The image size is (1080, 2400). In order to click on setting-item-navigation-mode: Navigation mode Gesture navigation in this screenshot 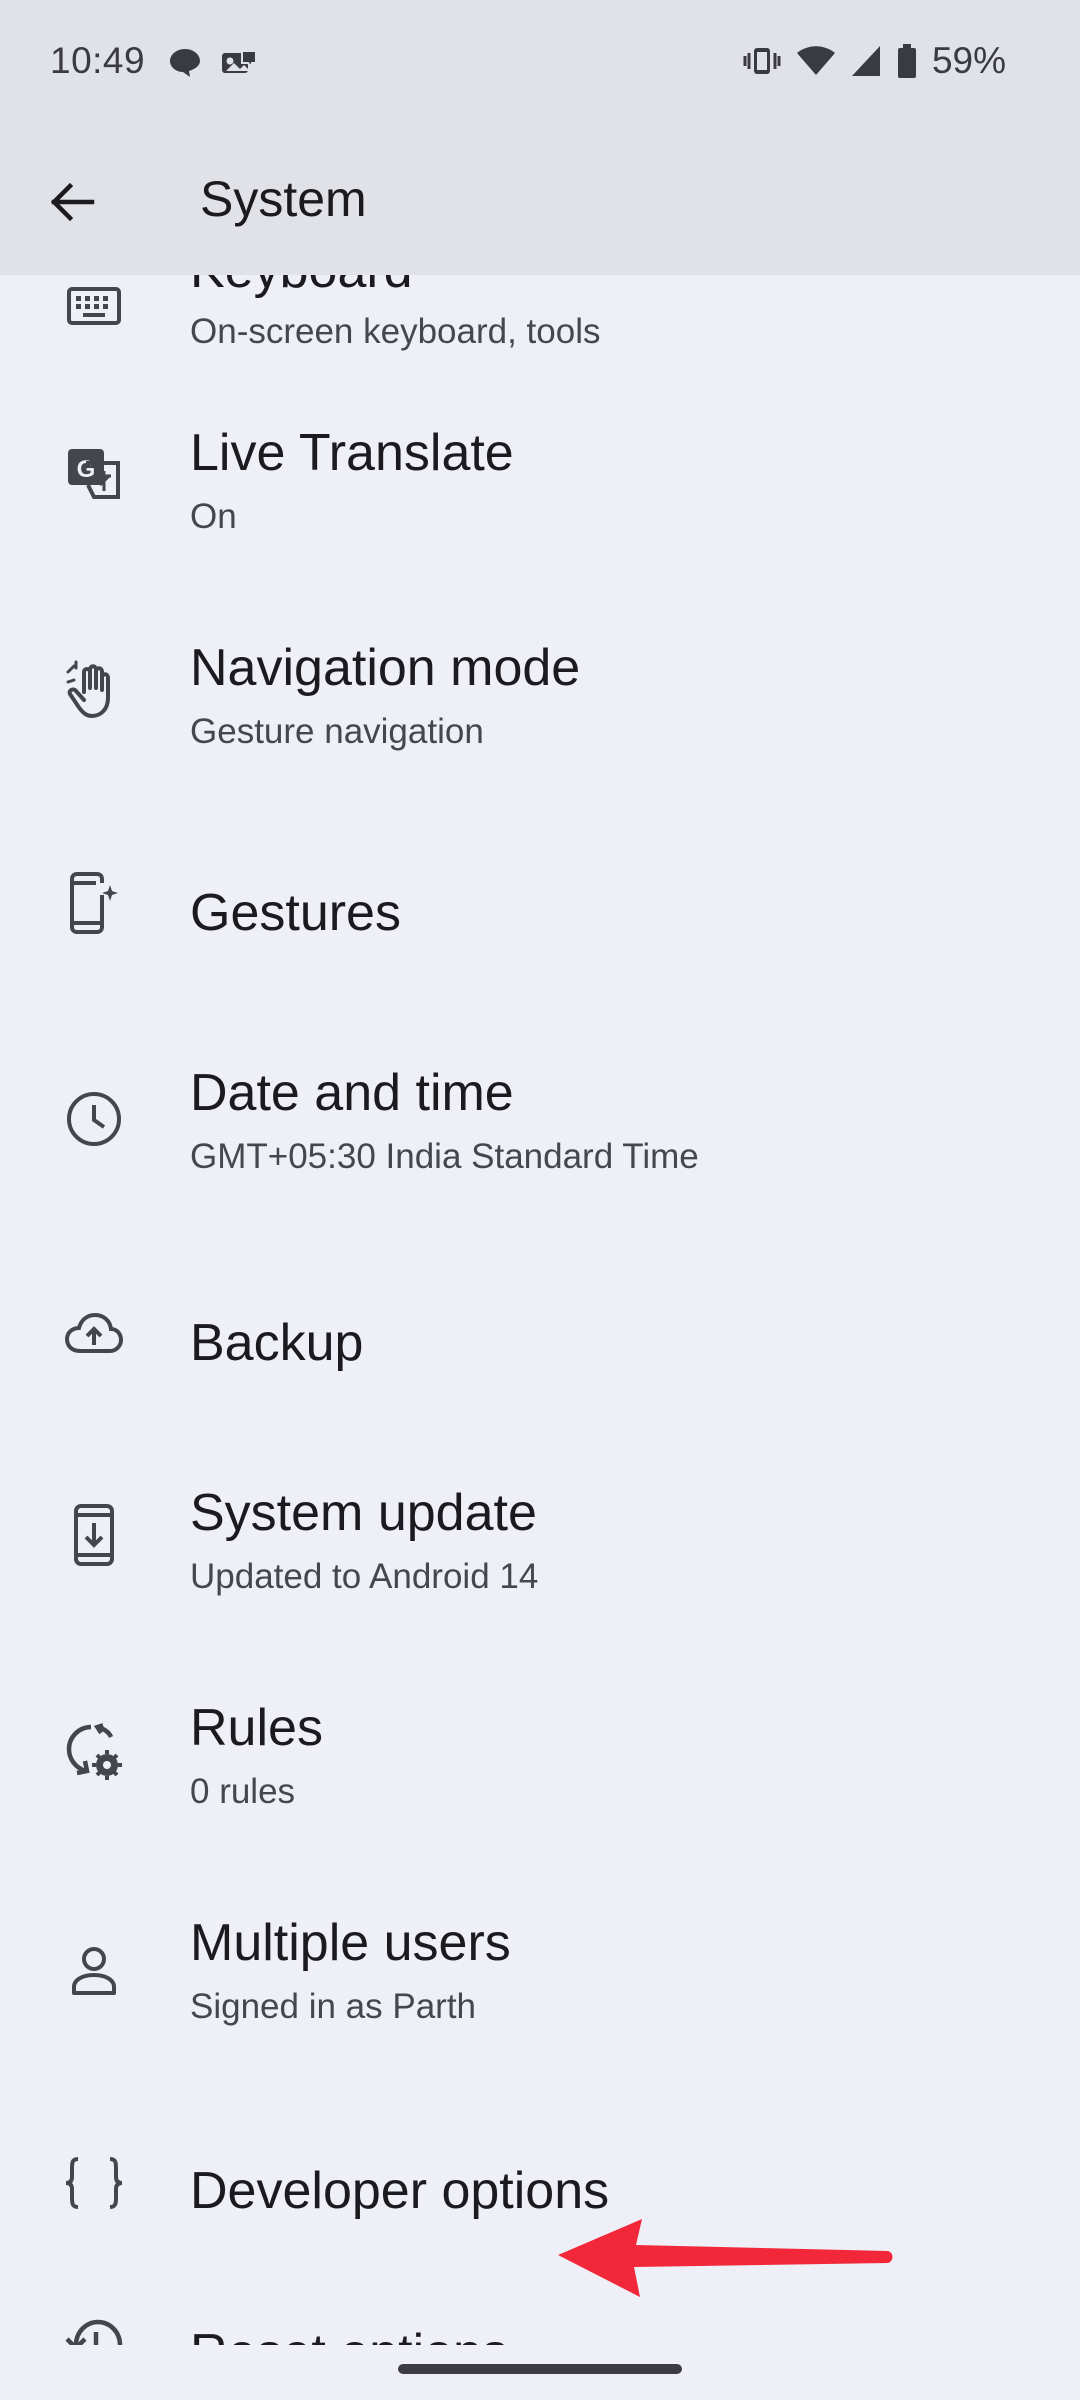, I will do `click(540, 695)`.